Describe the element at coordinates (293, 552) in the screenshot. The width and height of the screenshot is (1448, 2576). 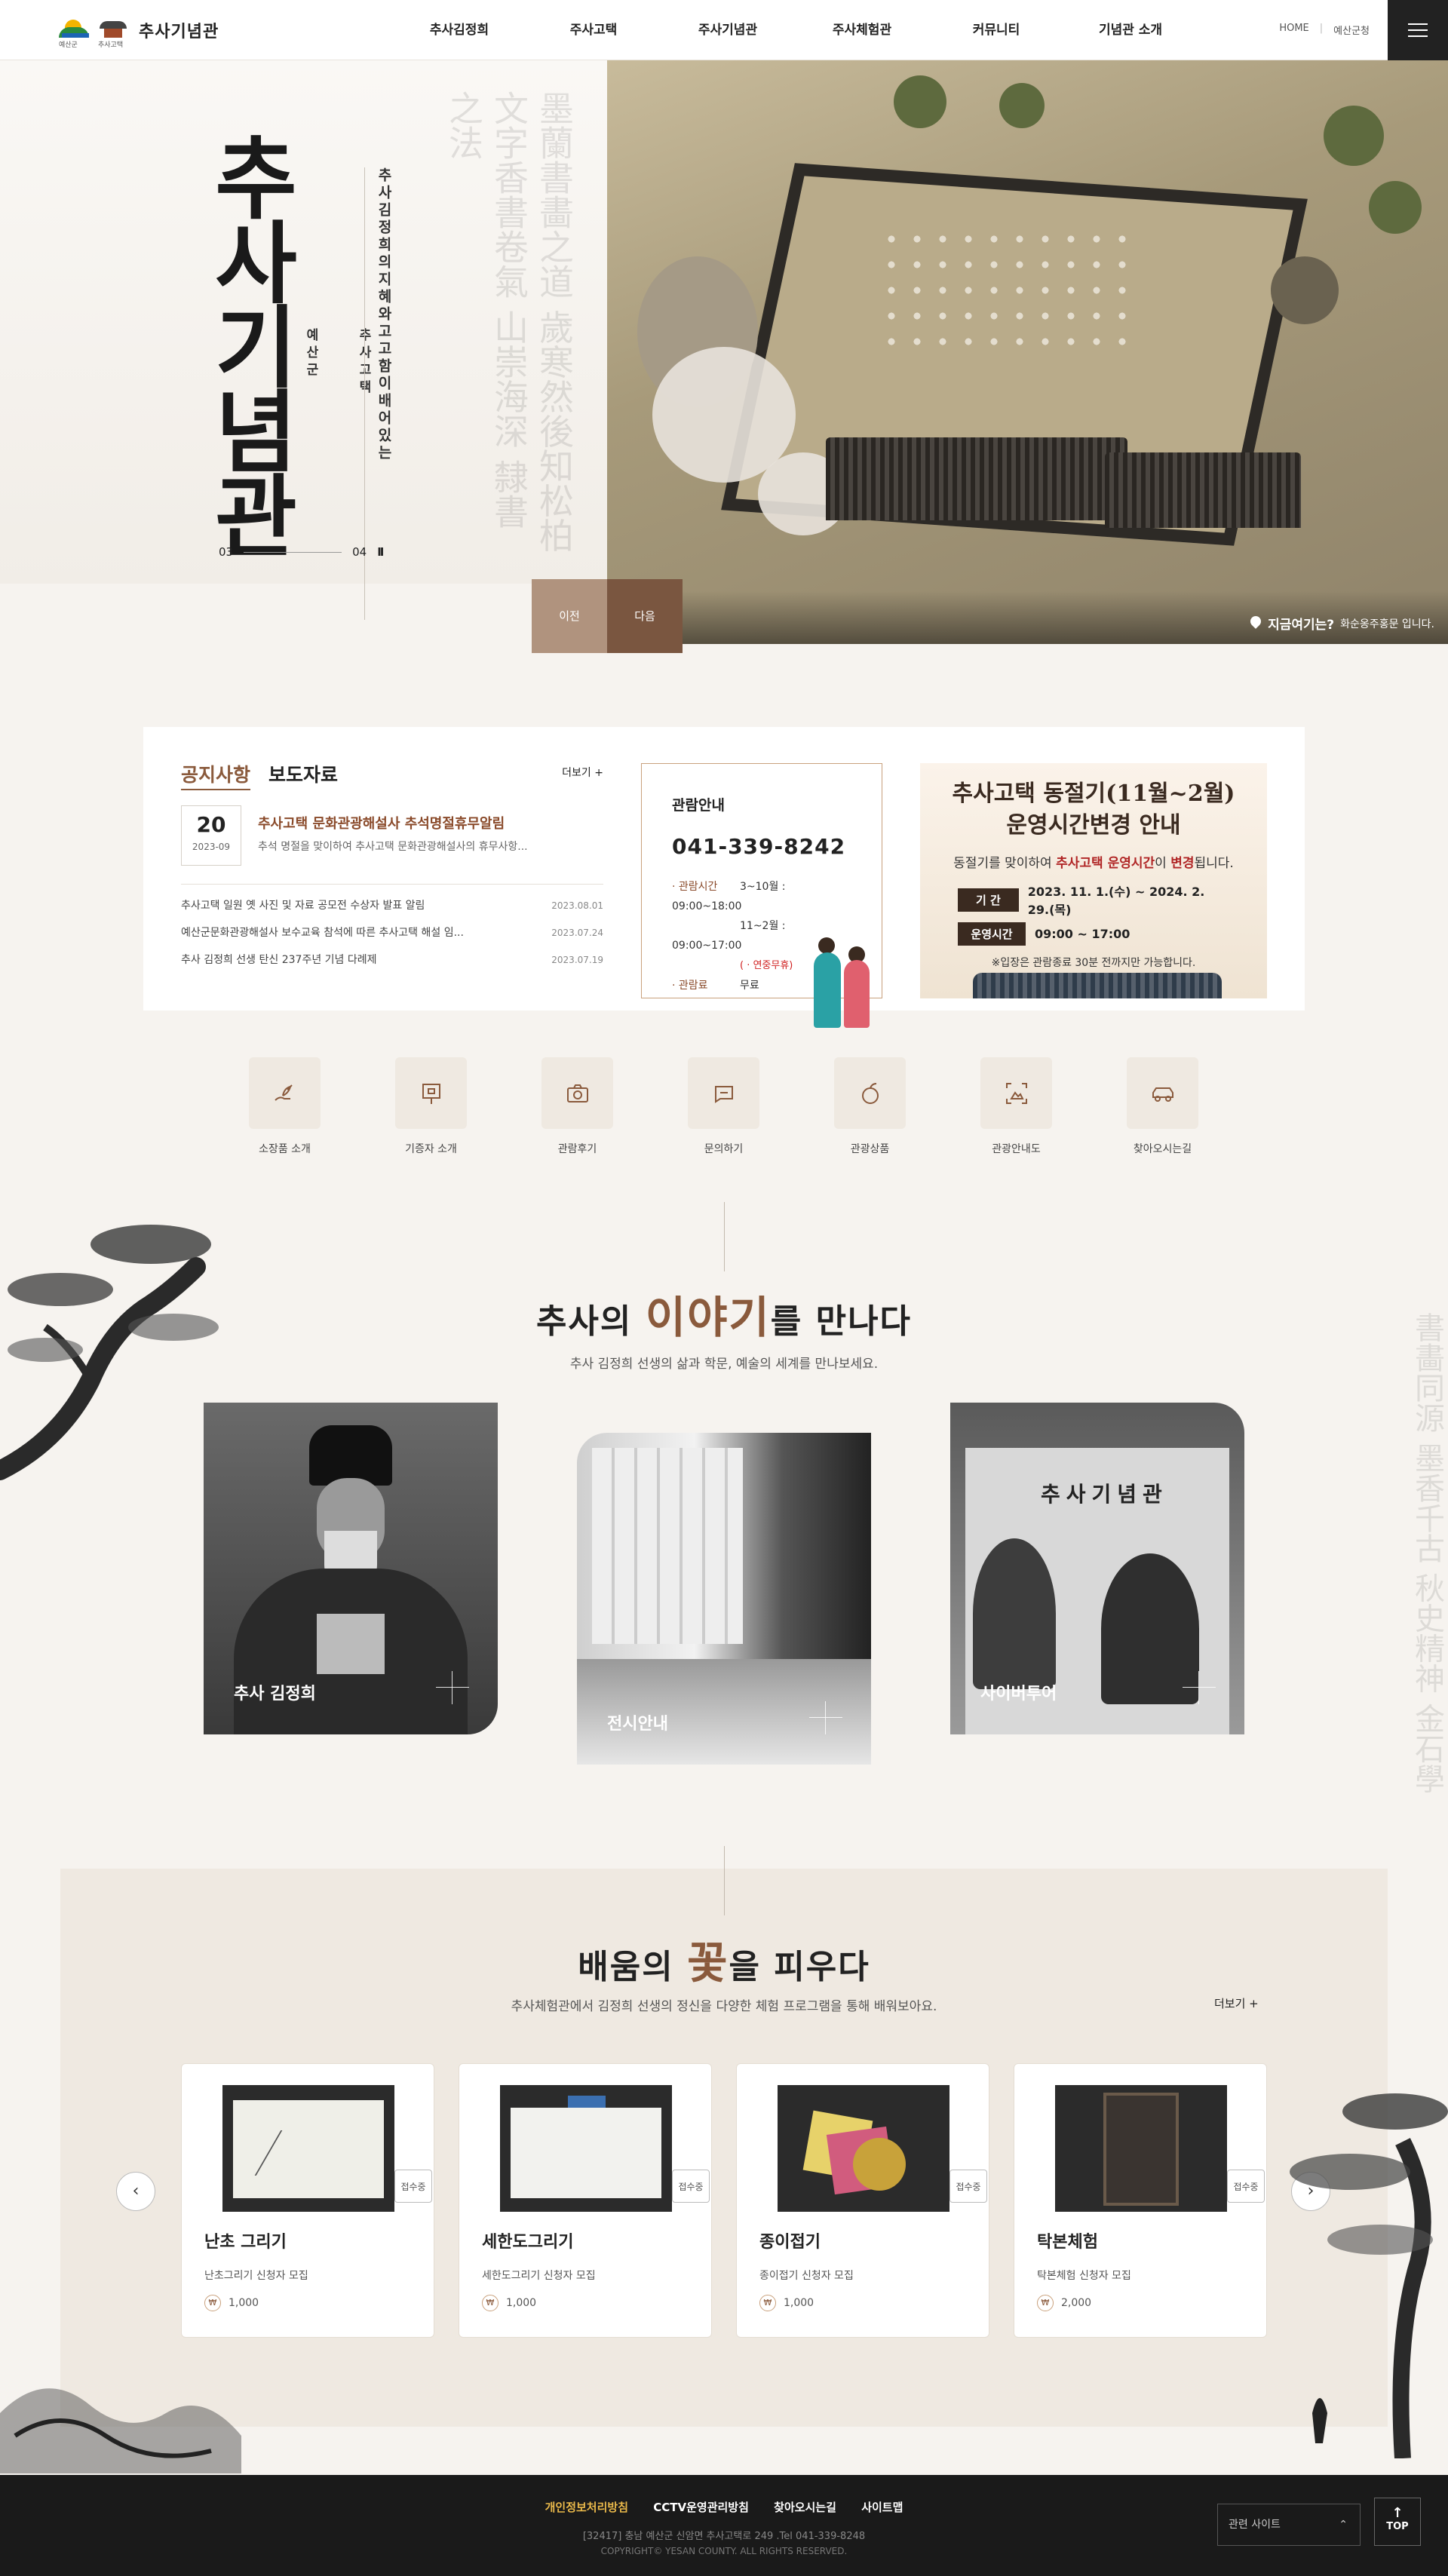
I see `slide-progress` at that location.